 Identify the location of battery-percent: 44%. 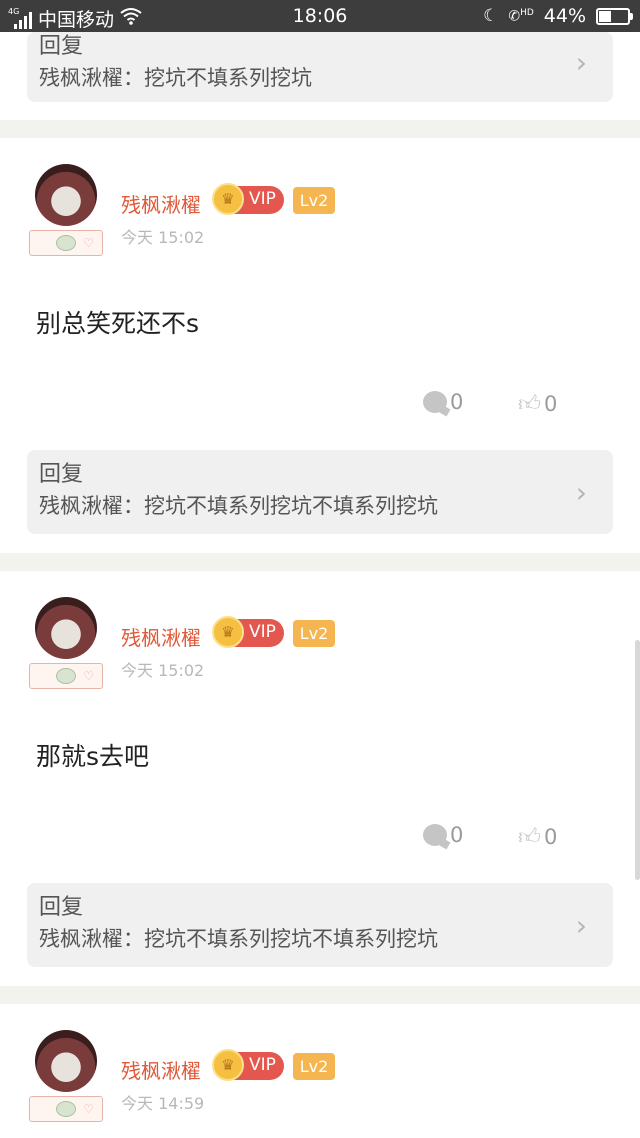
(564, 16).